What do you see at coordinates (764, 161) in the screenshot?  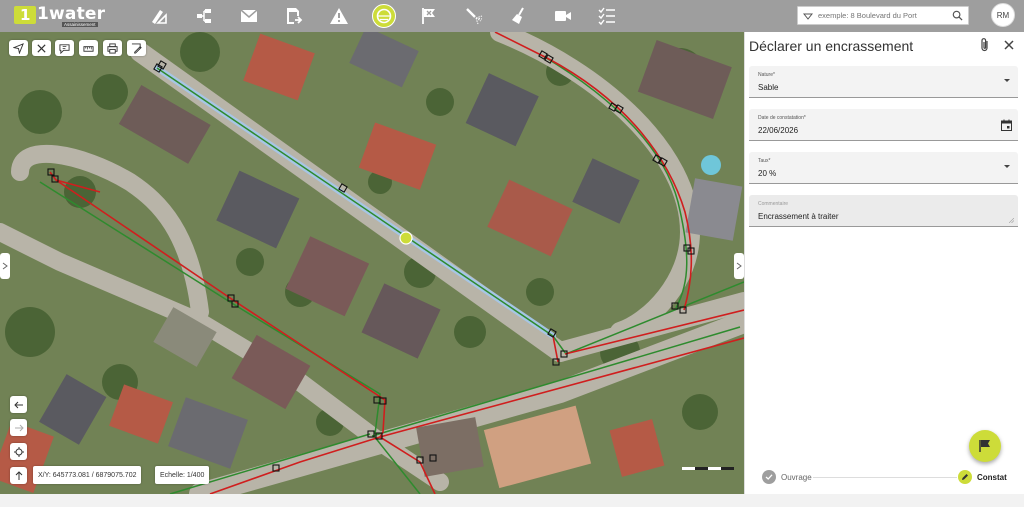 I see `taux-label: Taux*` at bounding box center [764, 161].